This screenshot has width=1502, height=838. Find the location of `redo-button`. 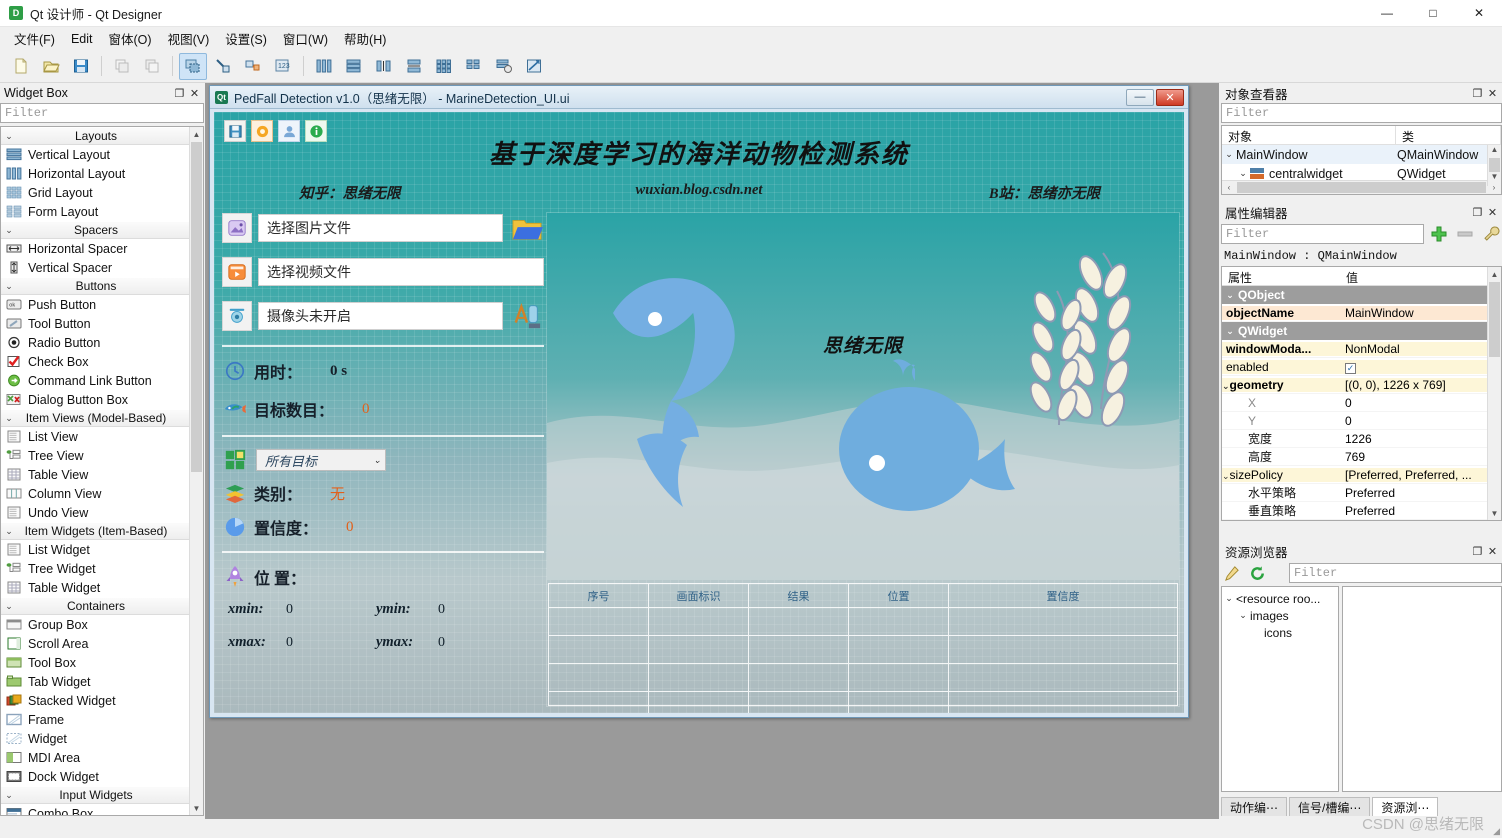

redo-button is located at coordinates (152, 66).